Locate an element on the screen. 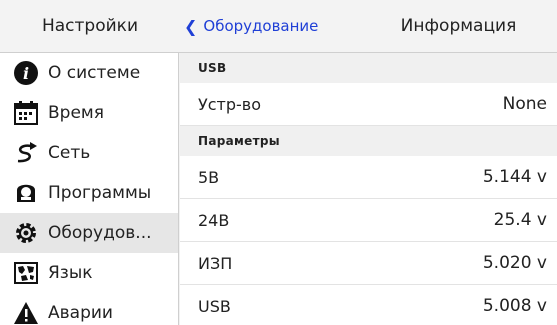 Image resolution: width=557 pixels, height=325 pixels. row-label: ИЗП is located at coordinates (215, 263).